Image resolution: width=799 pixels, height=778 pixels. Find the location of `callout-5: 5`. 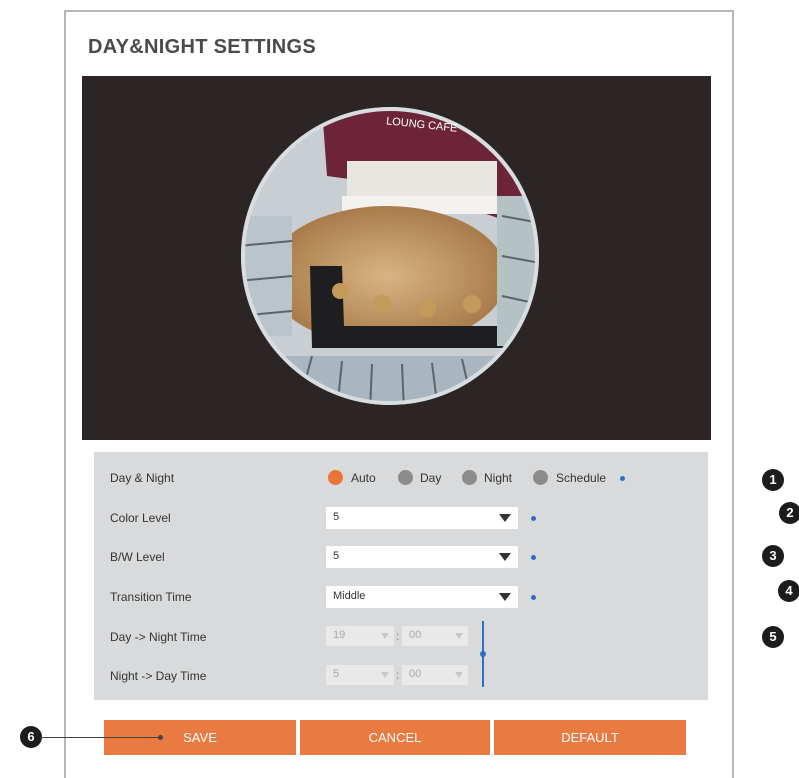

callout-5: 5 is located at coordinates (773, 637).